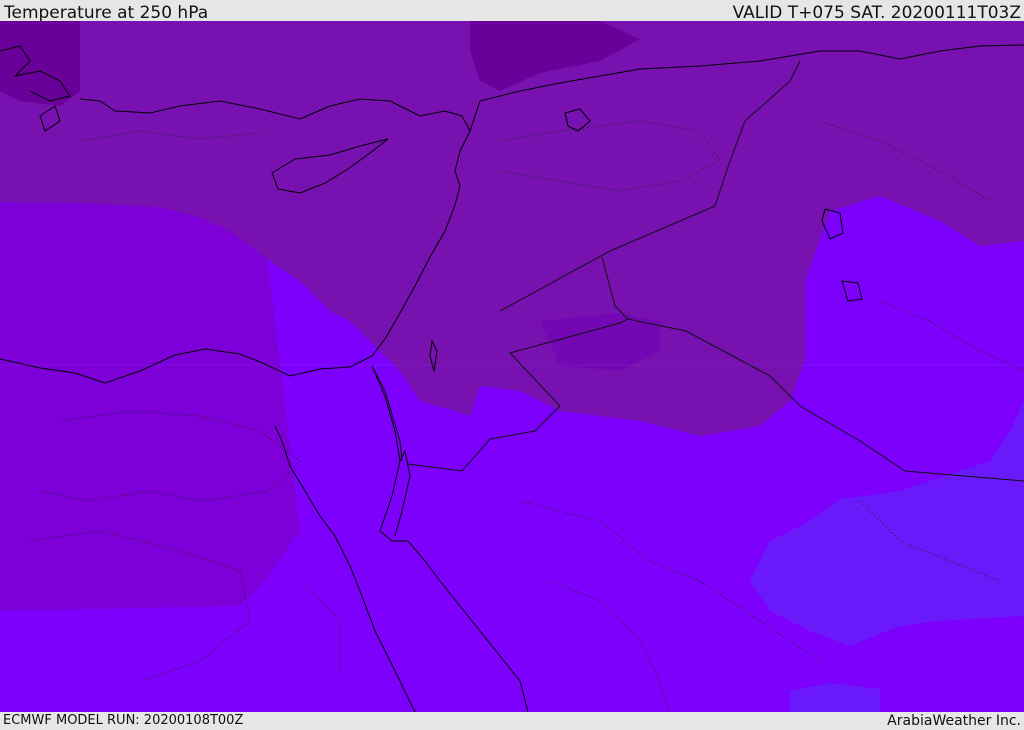 The width and height of the screenshot is (1024, 730). Describe the element at coordinates (876, 13) in the screenshot. I see `valid-time-label: VALID T+075 SAT. 20200111T03Z` at that location.